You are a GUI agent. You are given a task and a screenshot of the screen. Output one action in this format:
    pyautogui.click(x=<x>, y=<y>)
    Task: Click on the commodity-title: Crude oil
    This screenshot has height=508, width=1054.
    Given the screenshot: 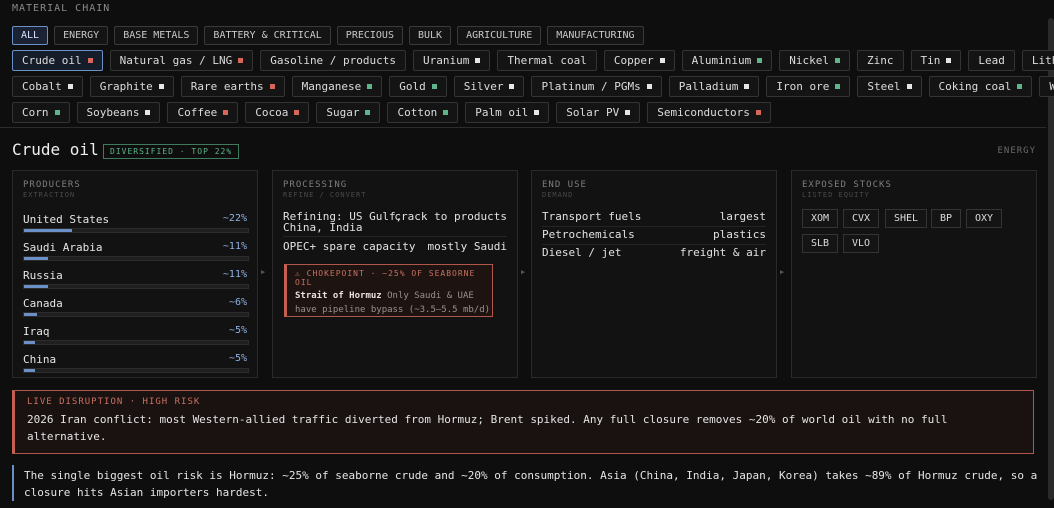 What is the action you would take?
    pyautogui.click(x=55, y=149)
    